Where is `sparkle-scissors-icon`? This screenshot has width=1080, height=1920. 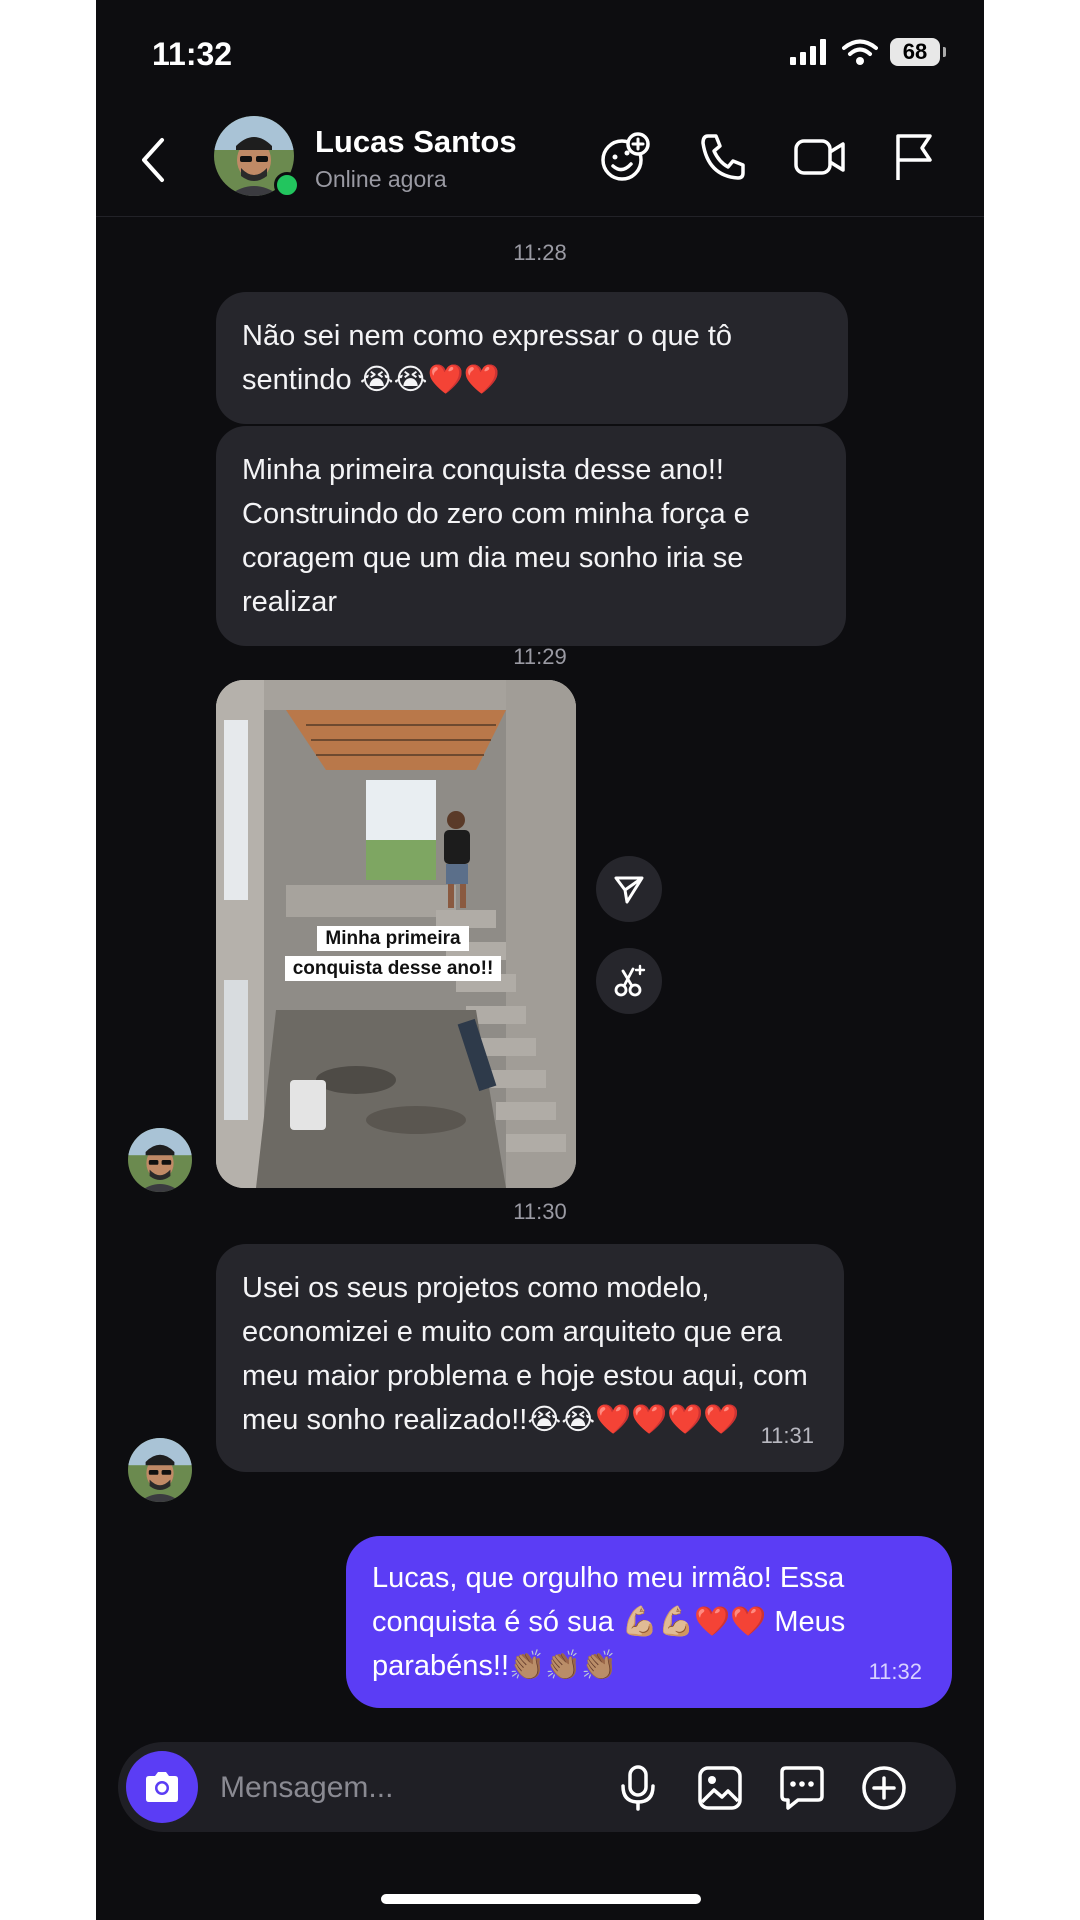 sparkle-scissors-icon is located at coordinates (630, 980).